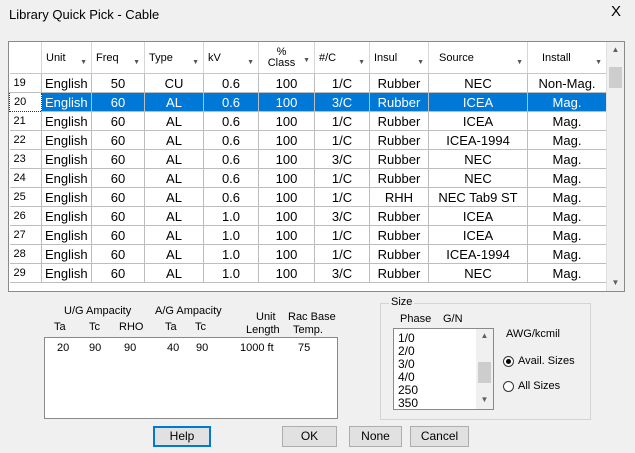 This screenshot has height=453, width=635. What do you see at coordinates (406, 364) in the screenshot?
I see `list-item: 3/0` at bounding box center [406, 364].